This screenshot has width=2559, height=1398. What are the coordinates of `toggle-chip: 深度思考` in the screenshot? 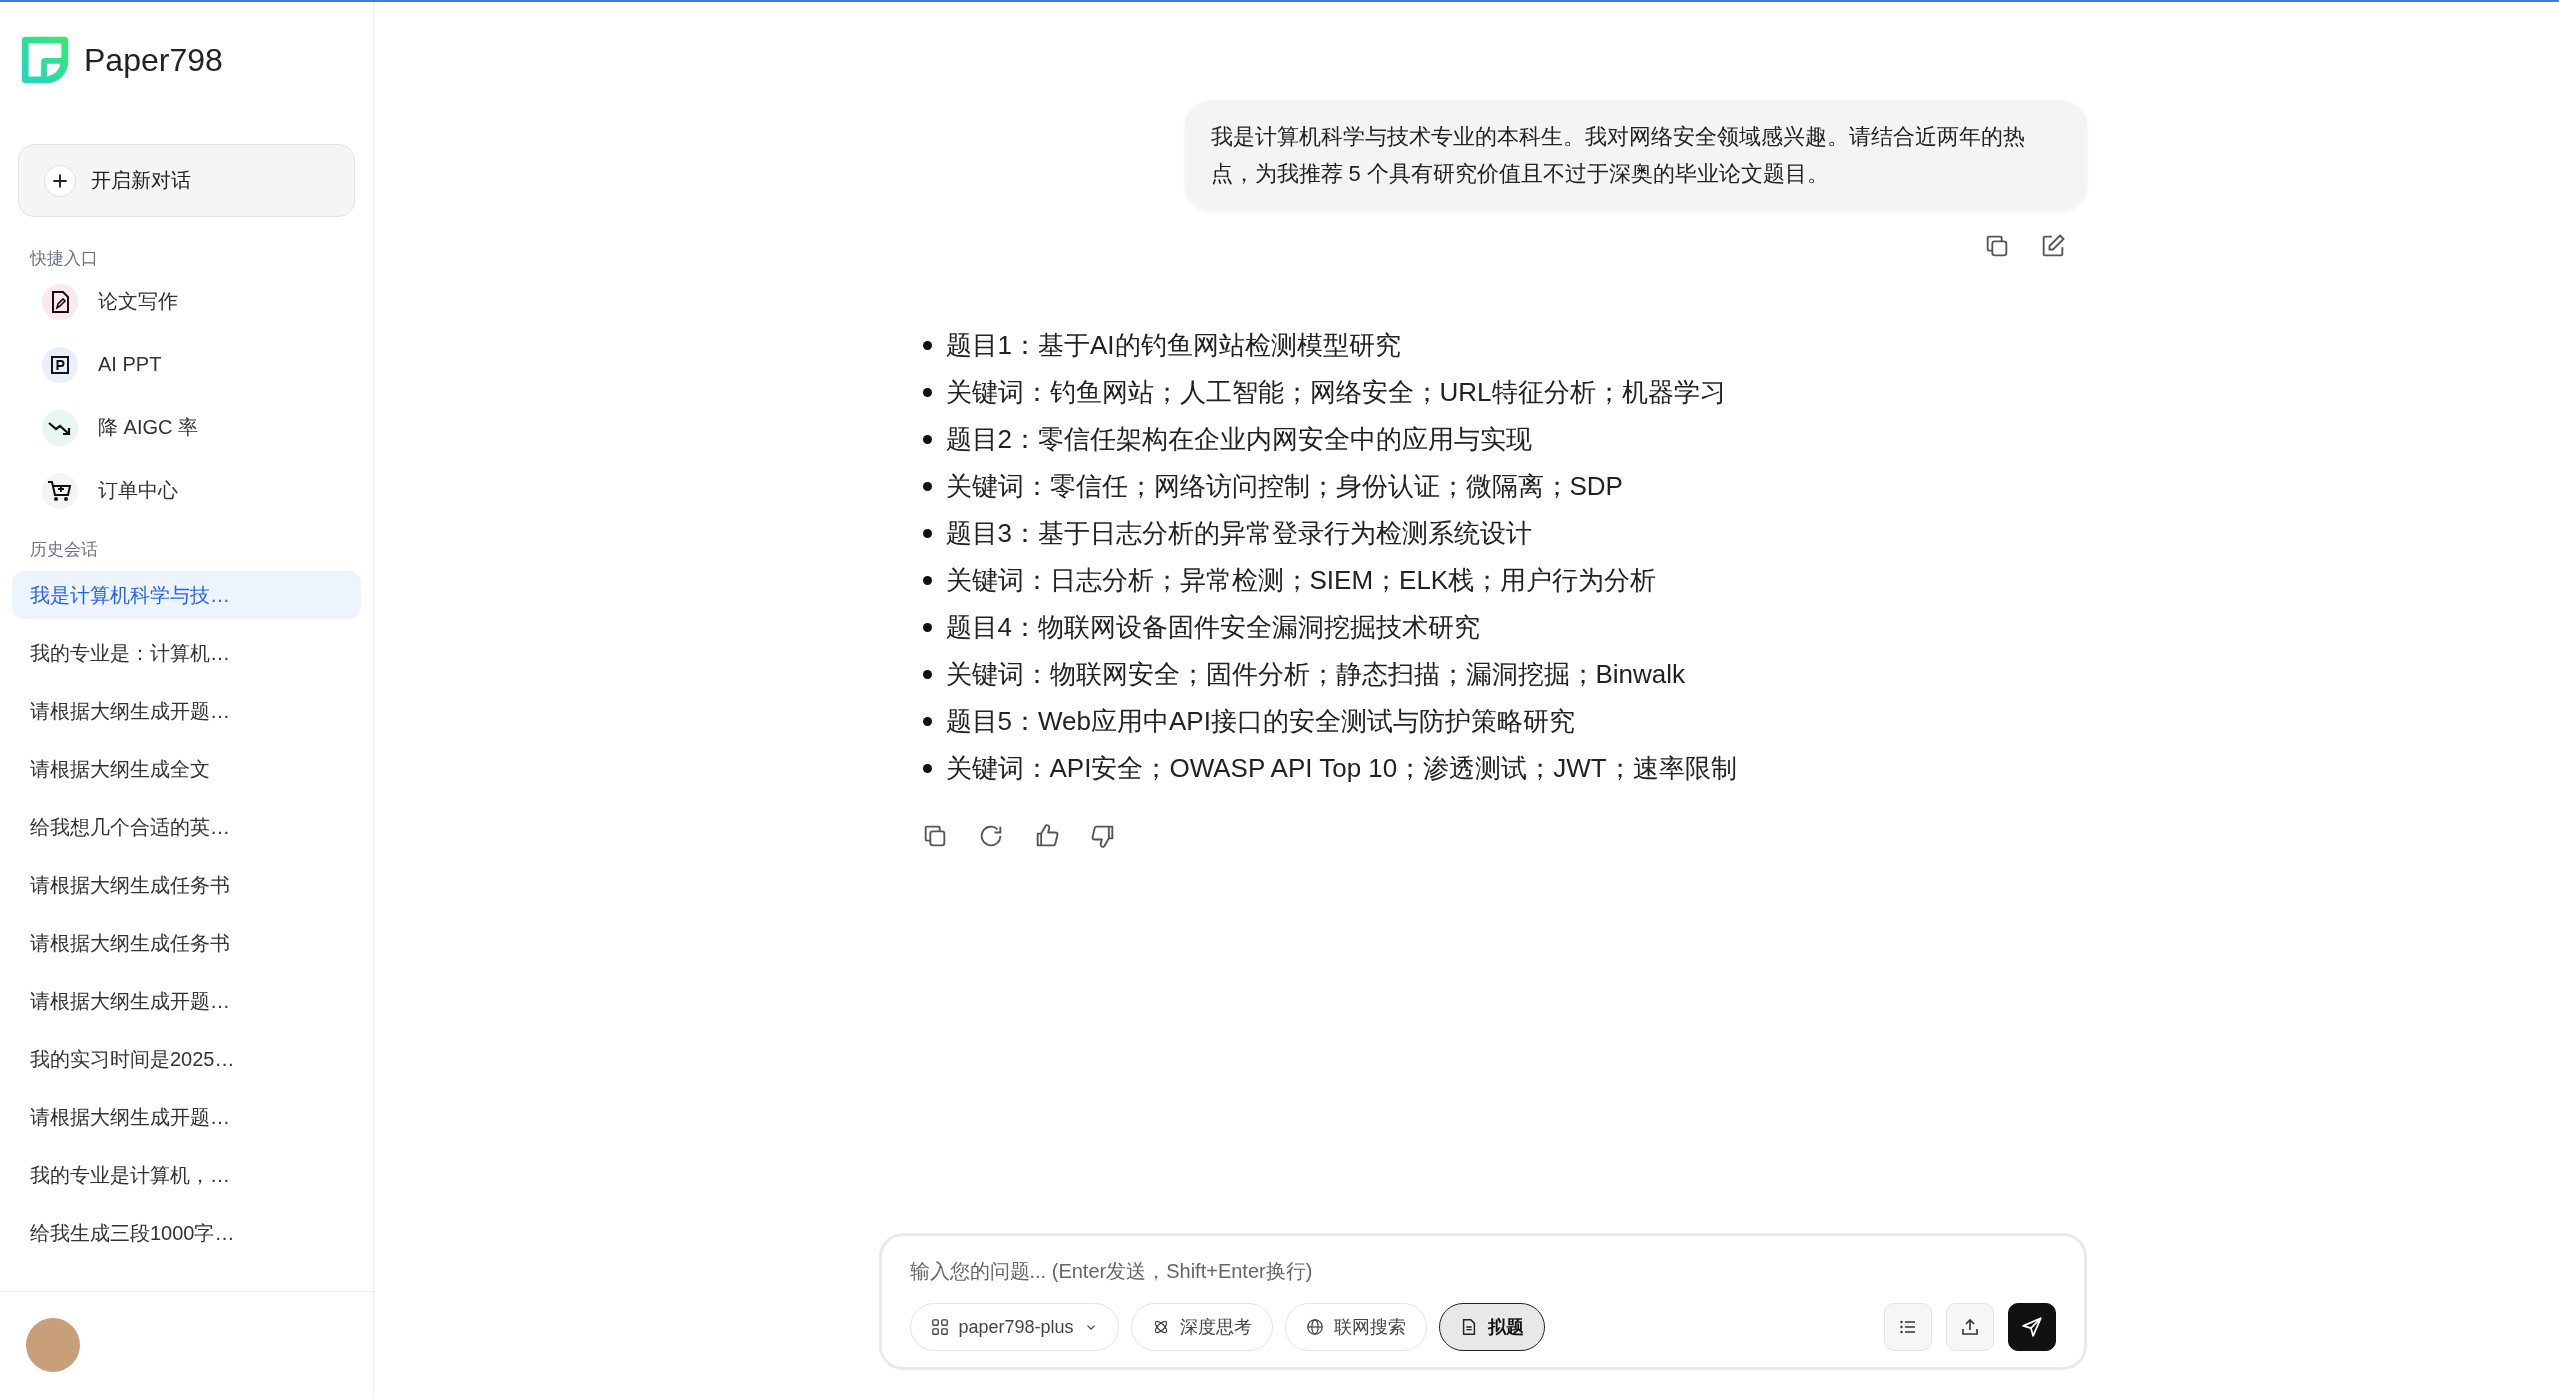 It's located at (1201, 1327).